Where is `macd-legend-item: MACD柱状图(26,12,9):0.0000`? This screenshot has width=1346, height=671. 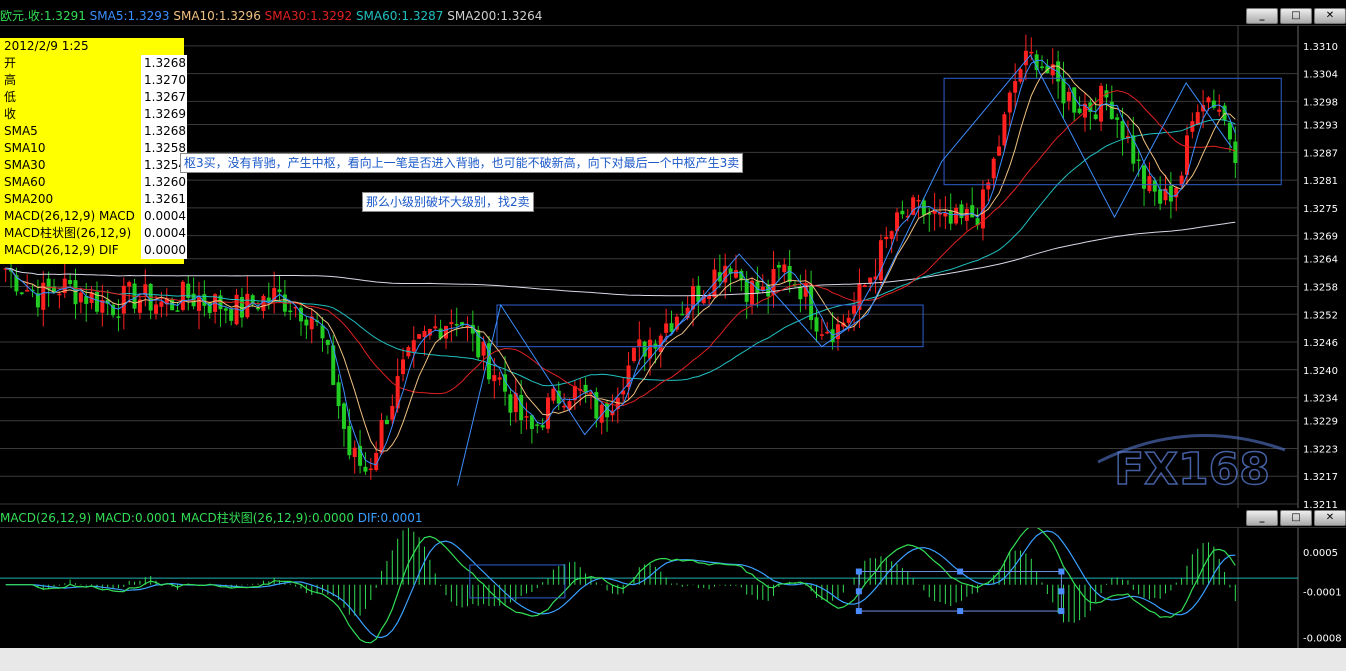
macd-legend-item: MACD柱状图(26,12,9):0.0000 is located at coordinates (269, 518).